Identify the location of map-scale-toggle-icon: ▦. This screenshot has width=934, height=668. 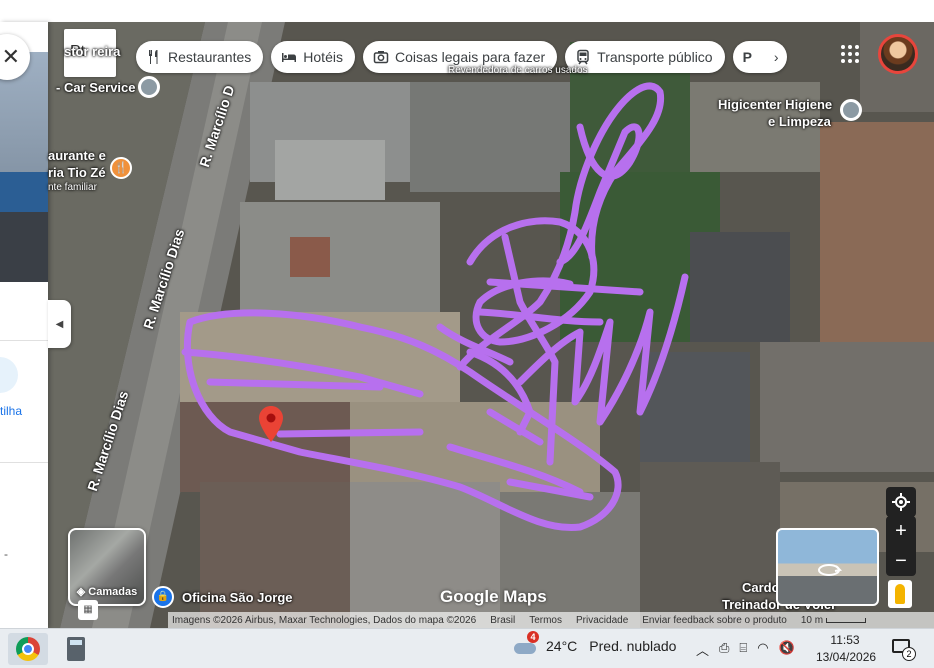
(88, 610).